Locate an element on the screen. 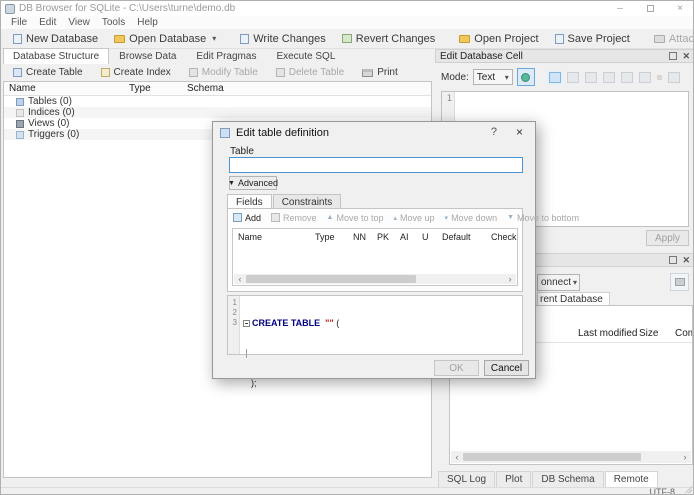 This screenshot has height=495, width=694. open-database-dropdown-icon: ▾ is located at coordinates (214, 38).